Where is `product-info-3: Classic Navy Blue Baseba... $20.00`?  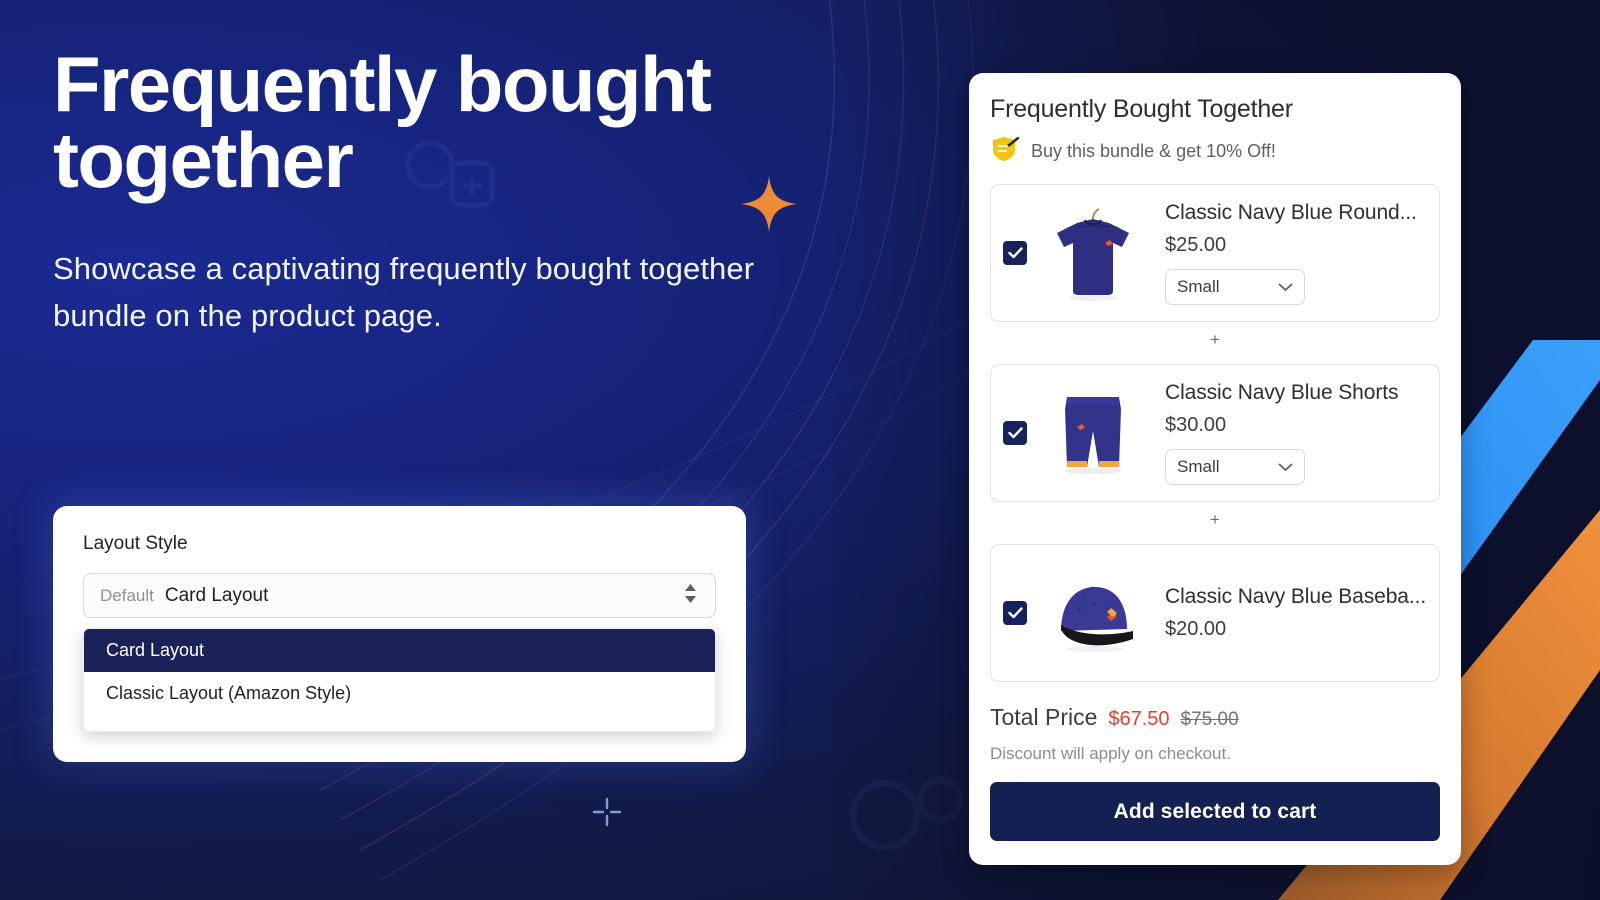 product-info-3: Classic Navy Blue Baseba... $20.00 is located at coordinates (1296, 613).